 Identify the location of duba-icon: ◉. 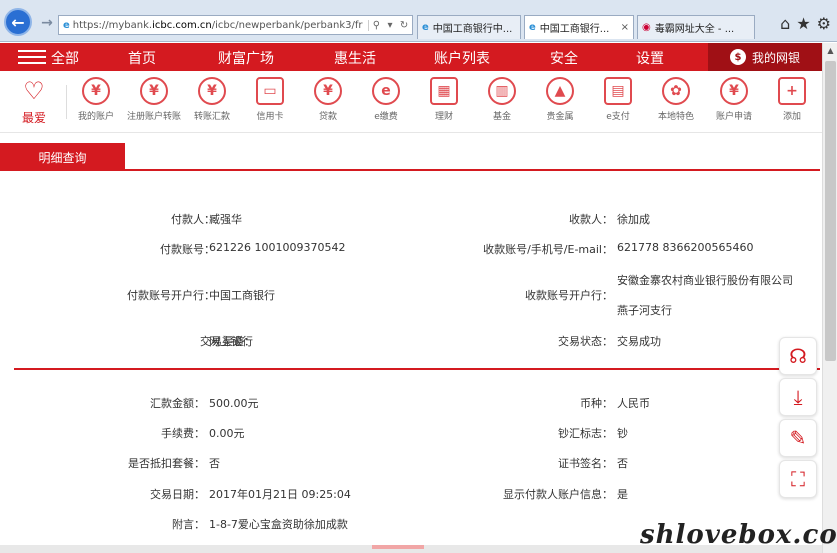
(646, 27).